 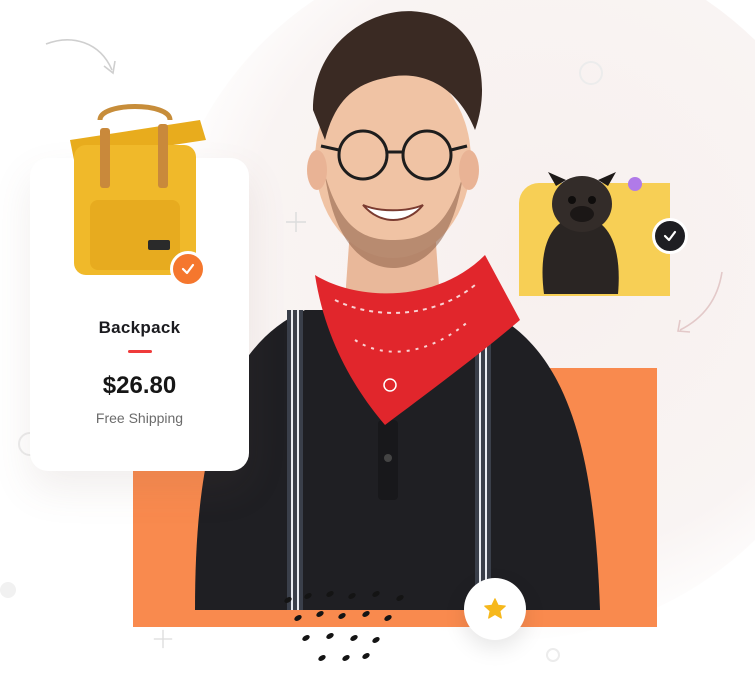 I want to click on title-underline, so click(x=140, y=351).